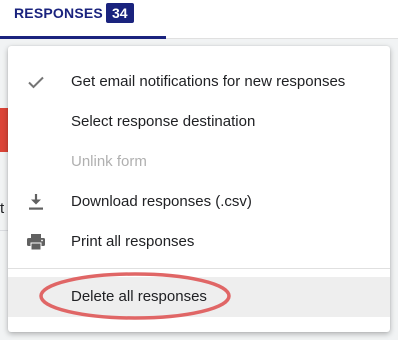  Describe the element at coordinates (4, 230) in the screenshot. I see `background-divider` at that location.